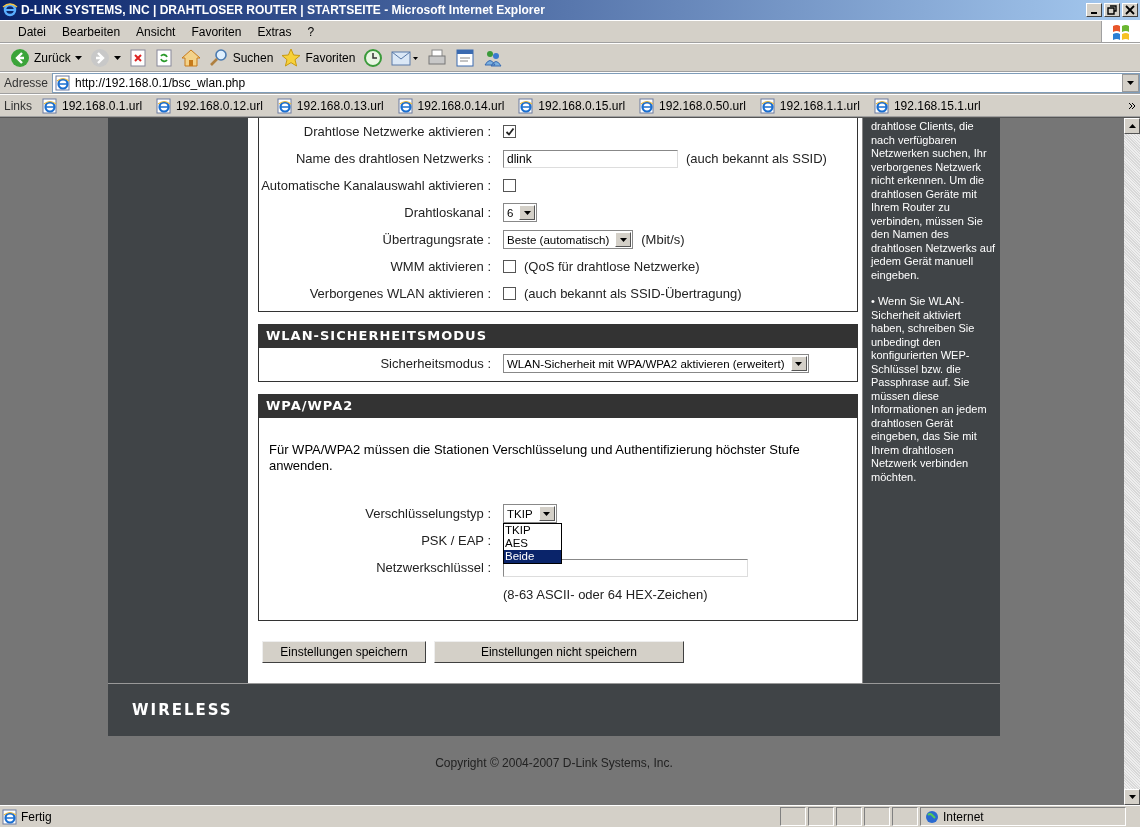 This screenshot has height=827, width=1140. I want to click on window-title: D-LINK SYSTEMS, INC | DRAHTLOSER ROUTER | STARTSEITE - Microsoft Internet Explorer, so click(283, 10).